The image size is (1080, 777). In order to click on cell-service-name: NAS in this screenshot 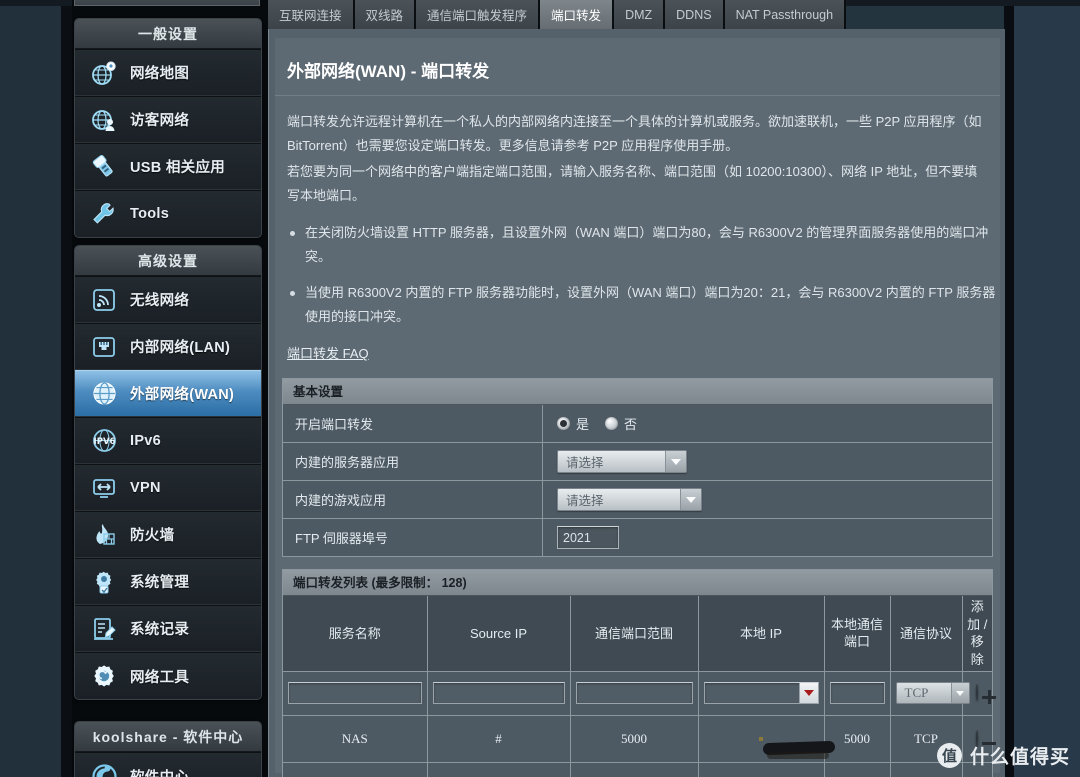, I will do `click(355, 739)`.